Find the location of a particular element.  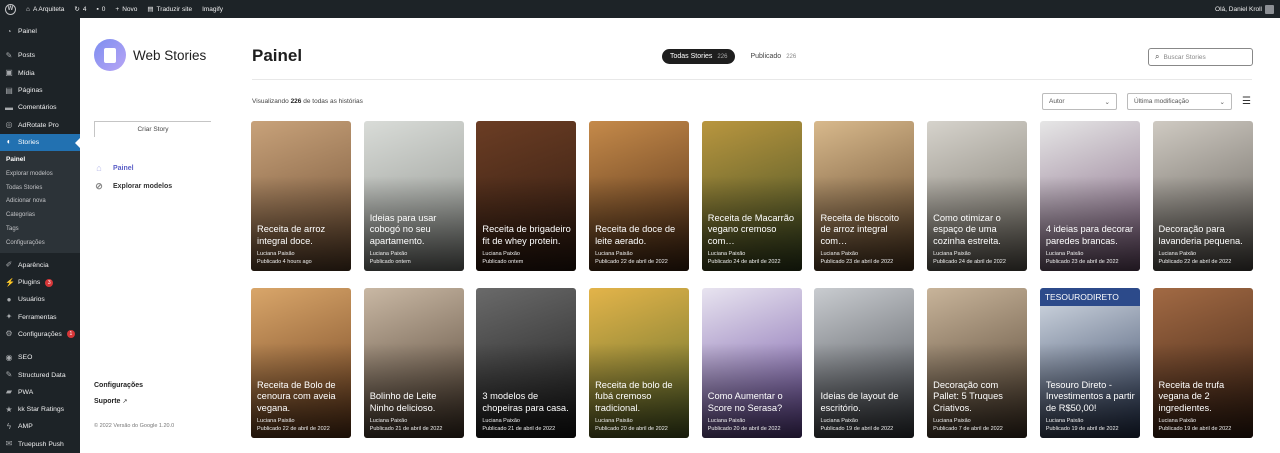

submenu-item: Categorias is located at coordinates (40, 215).